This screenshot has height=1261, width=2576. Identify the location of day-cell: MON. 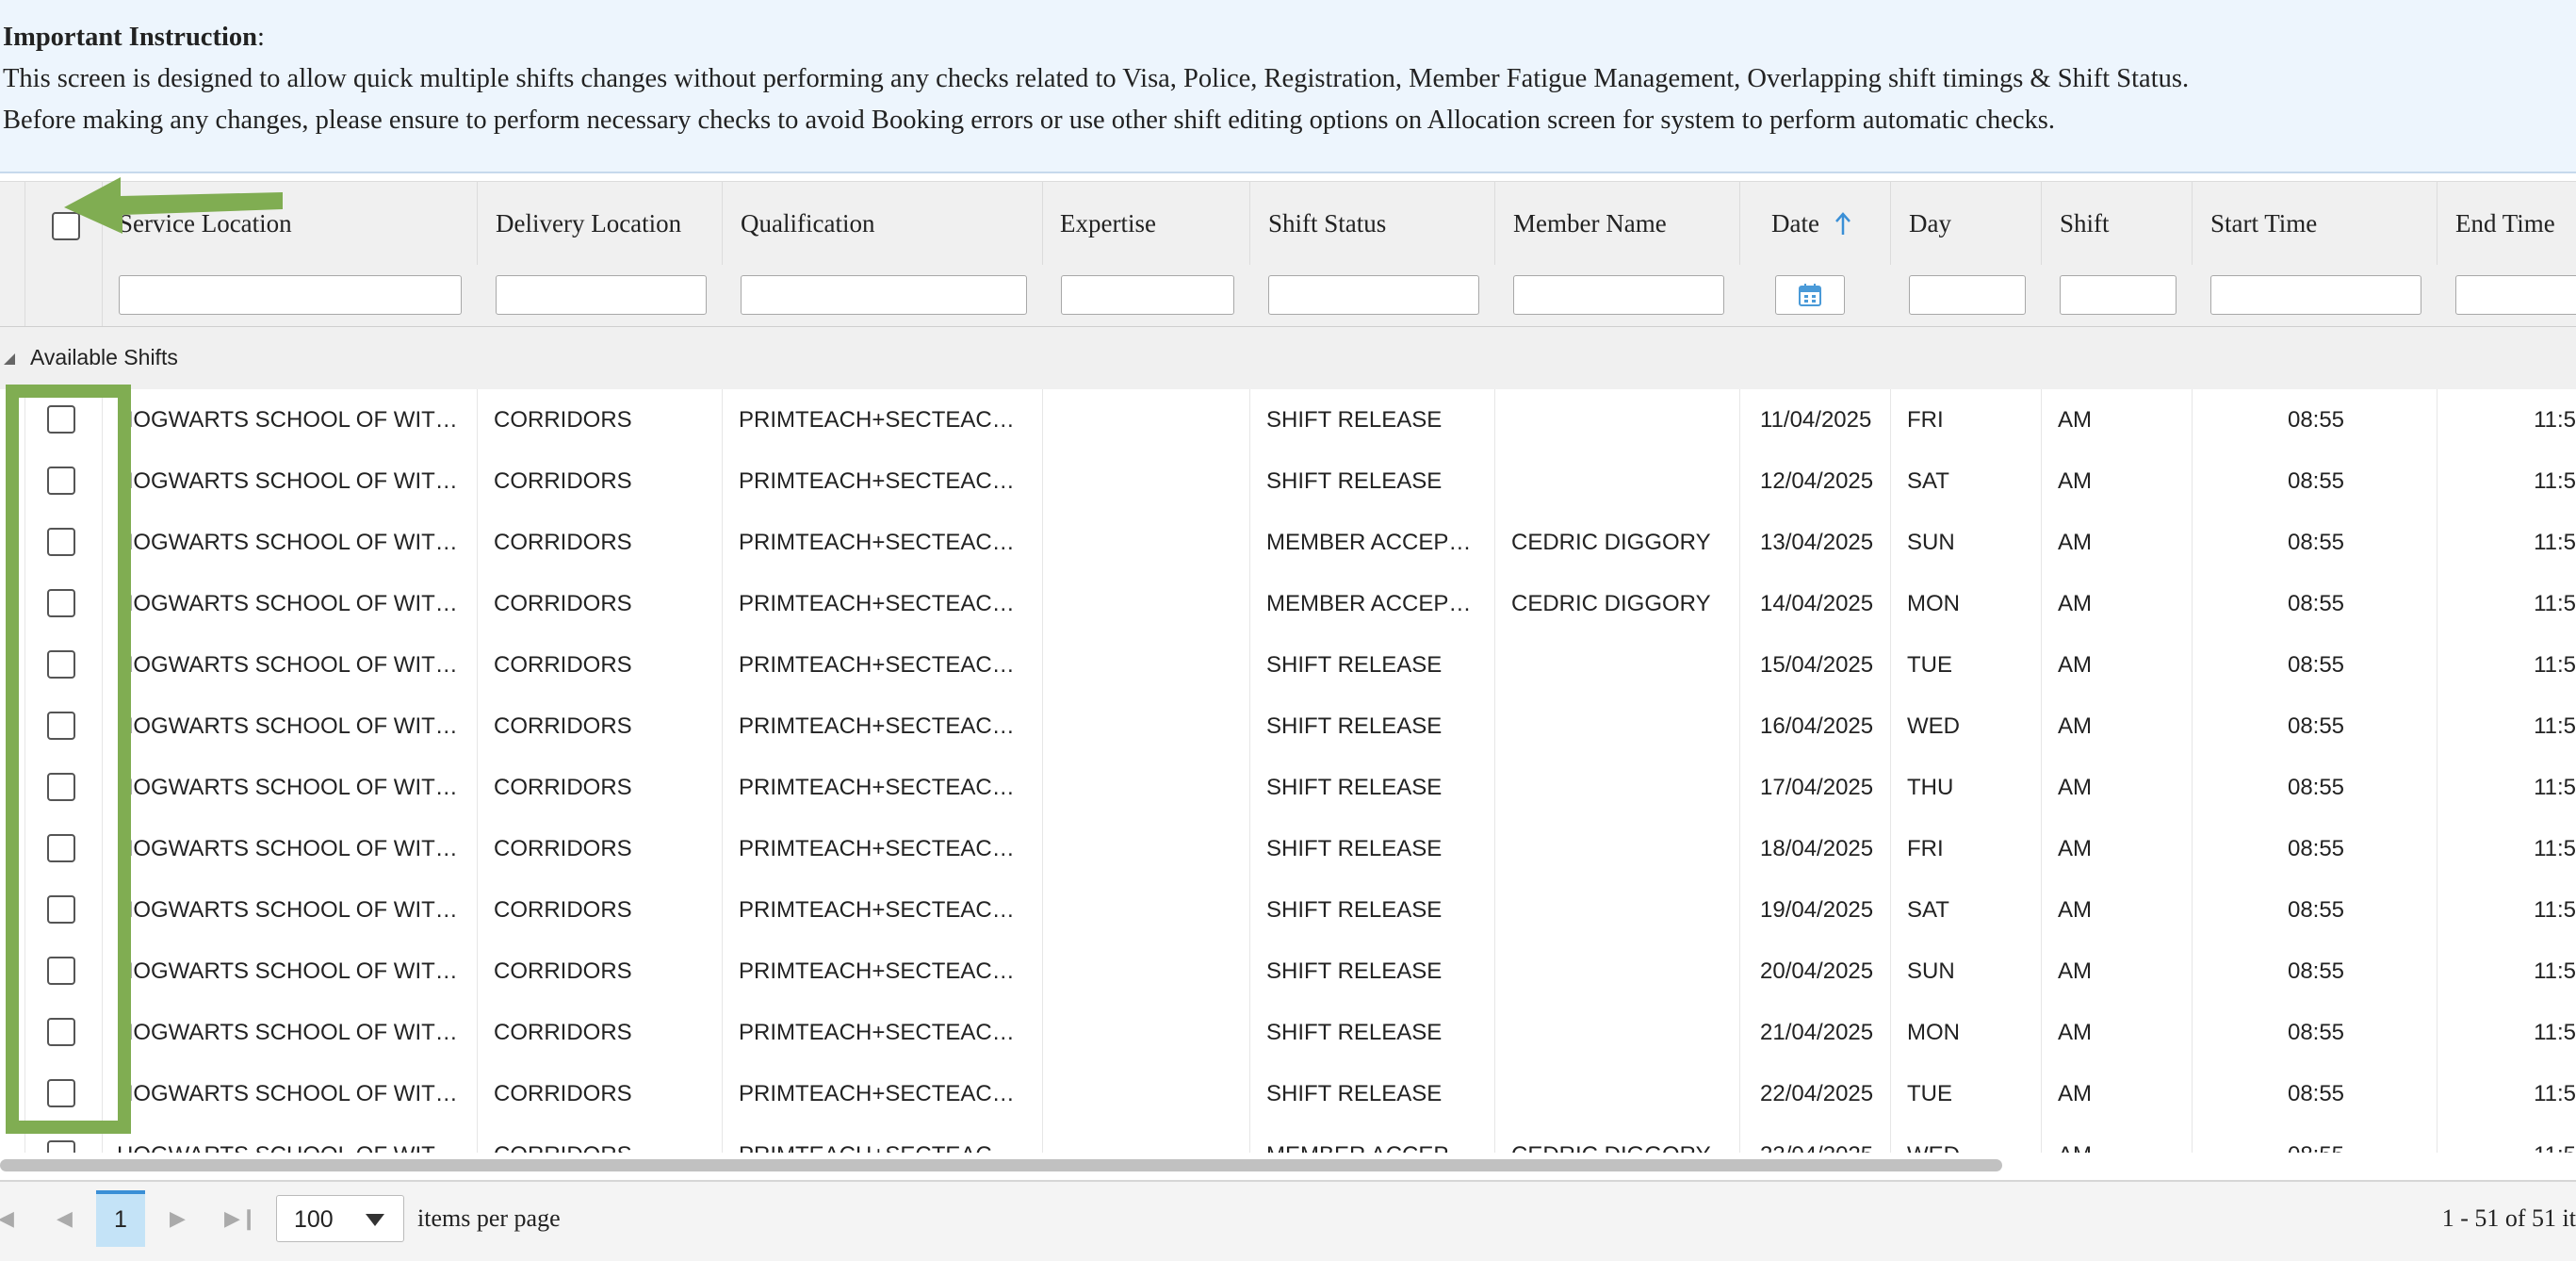
(1933, 603).